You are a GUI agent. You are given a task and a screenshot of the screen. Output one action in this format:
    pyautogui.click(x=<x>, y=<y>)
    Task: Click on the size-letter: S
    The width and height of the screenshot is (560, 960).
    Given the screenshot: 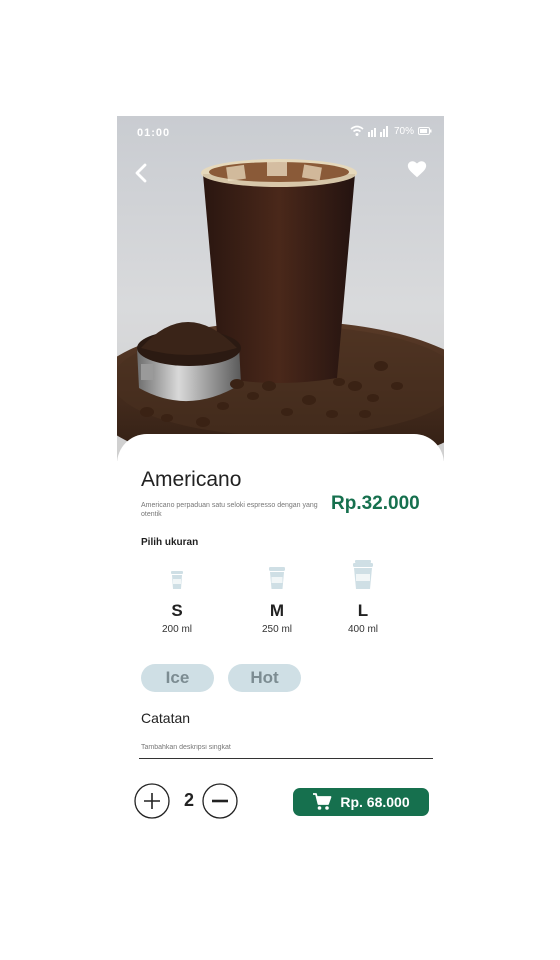 What is the action you would take?
    pyautogui.click(x=177, y=610)
    